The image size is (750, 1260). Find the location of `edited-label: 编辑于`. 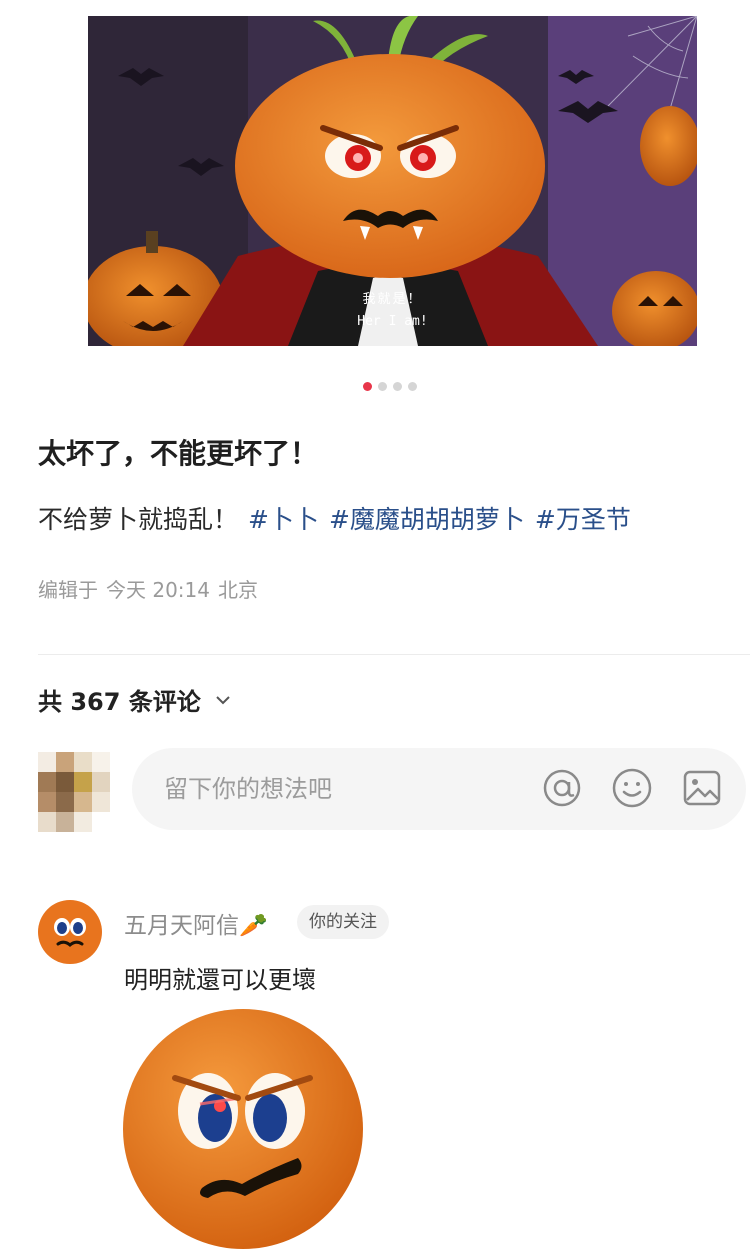

edited-label: 编辑于 is located at coordinates (68, 590).